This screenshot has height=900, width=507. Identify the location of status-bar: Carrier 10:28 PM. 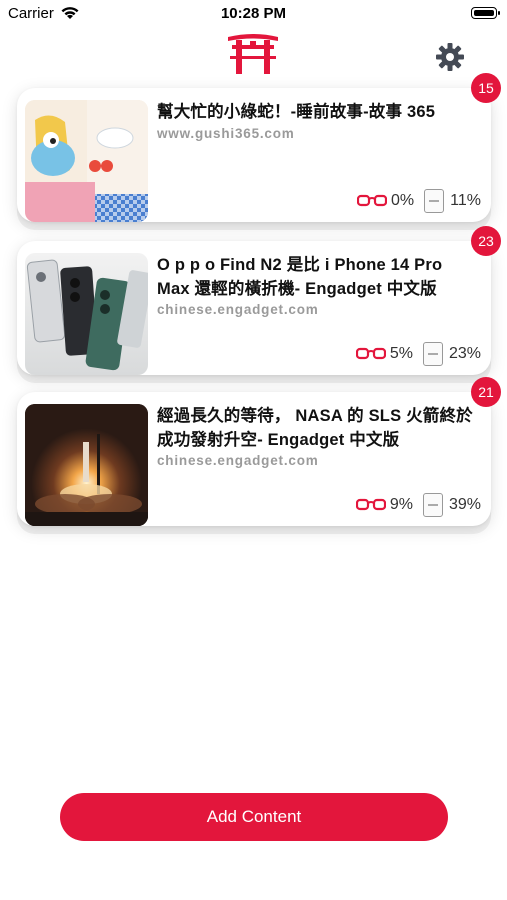
(253, 14).